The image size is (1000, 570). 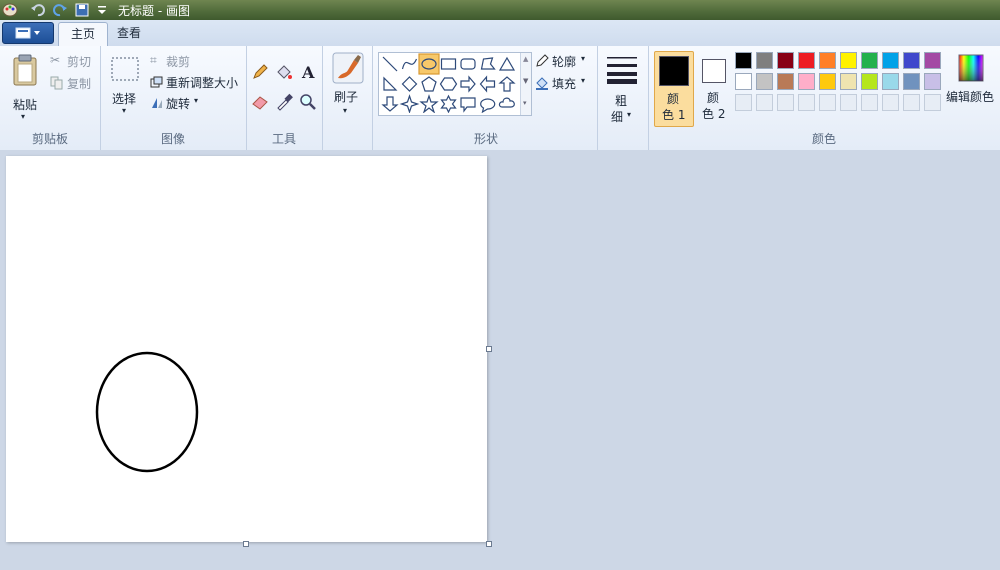 What do you see at coordinates (429, 84) in the screenshot?
I see `pentagon-shape` at bounding box center [429, 84].